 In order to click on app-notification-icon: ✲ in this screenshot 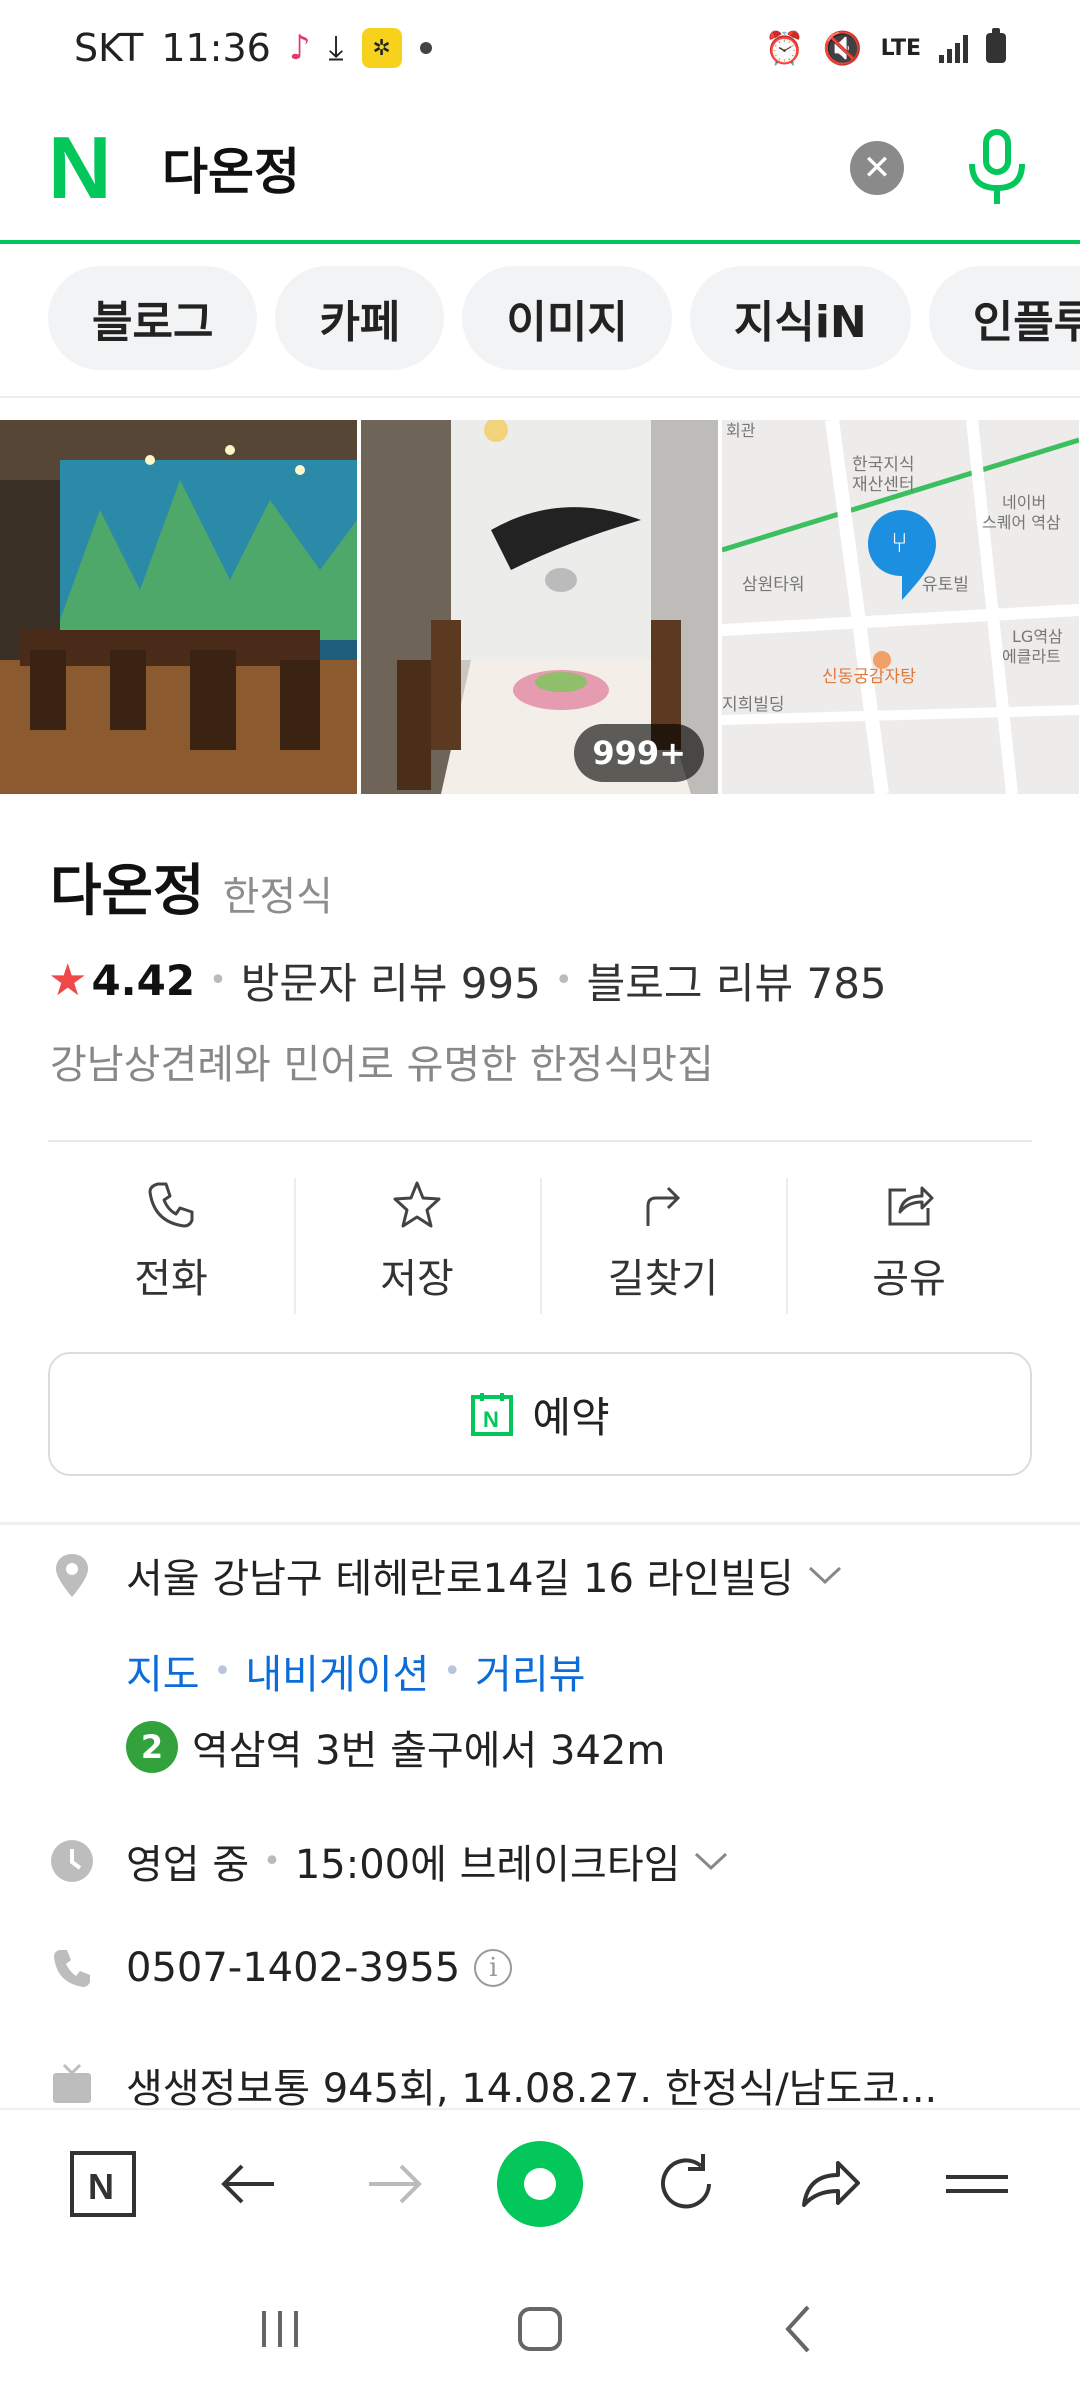, I will do `click(381, 48)`.